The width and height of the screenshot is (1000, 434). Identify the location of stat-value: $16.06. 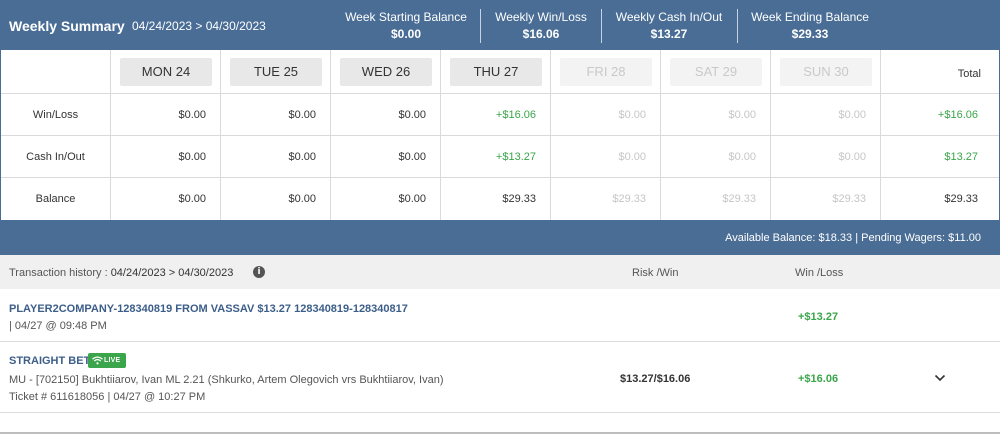
(541, 34).